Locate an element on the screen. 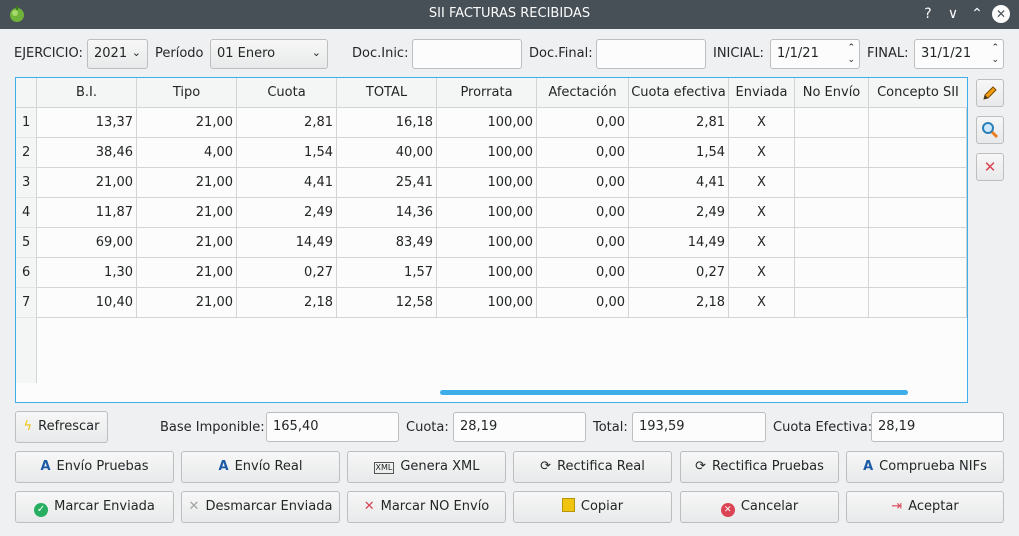  column-header-cuota: Cuota is located at coordinates (287, 93).